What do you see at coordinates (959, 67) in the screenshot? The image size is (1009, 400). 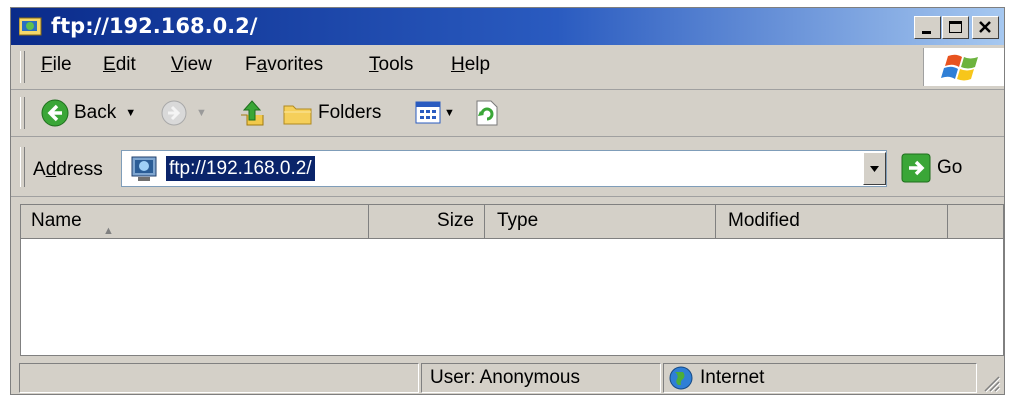 I see `windows-flag-icon` at bounding box center [959, 67].